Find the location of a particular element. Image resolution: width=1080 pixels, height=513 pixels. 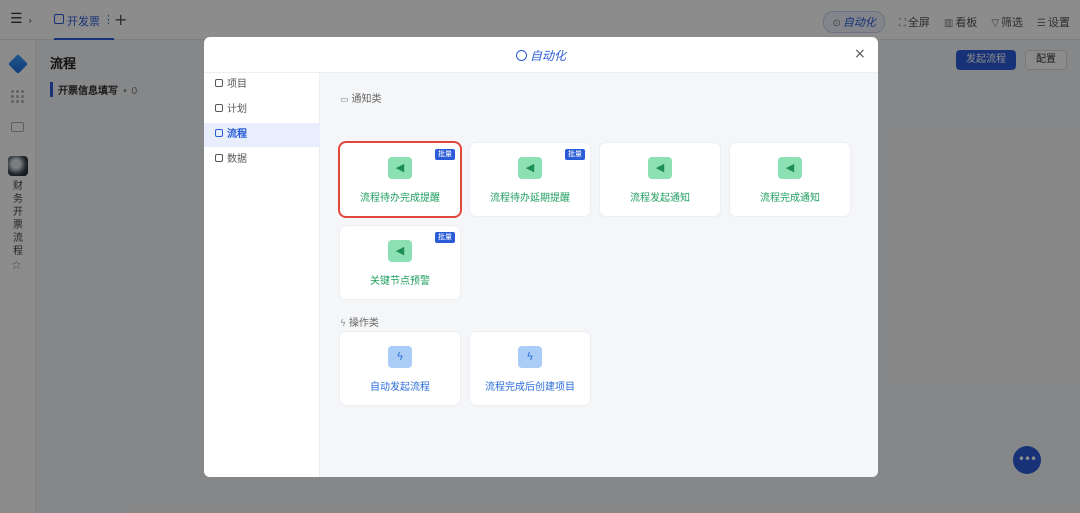

card-process-start-notify: ◀ 流程发起通知 is located at coordinates (660, 179).